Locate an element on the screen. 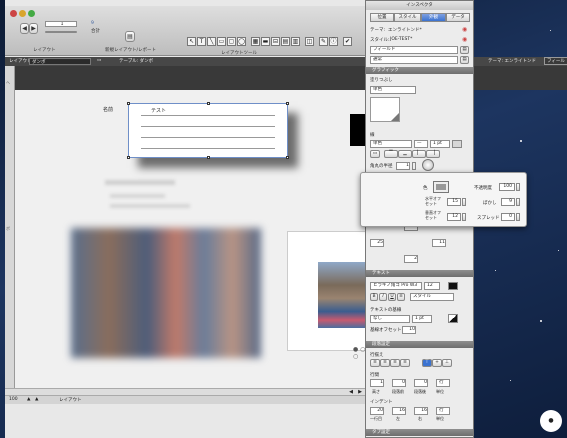 The width and height of the screenshot is (567, 438). opacity-input: 100 is located at coordinates (507, 187).